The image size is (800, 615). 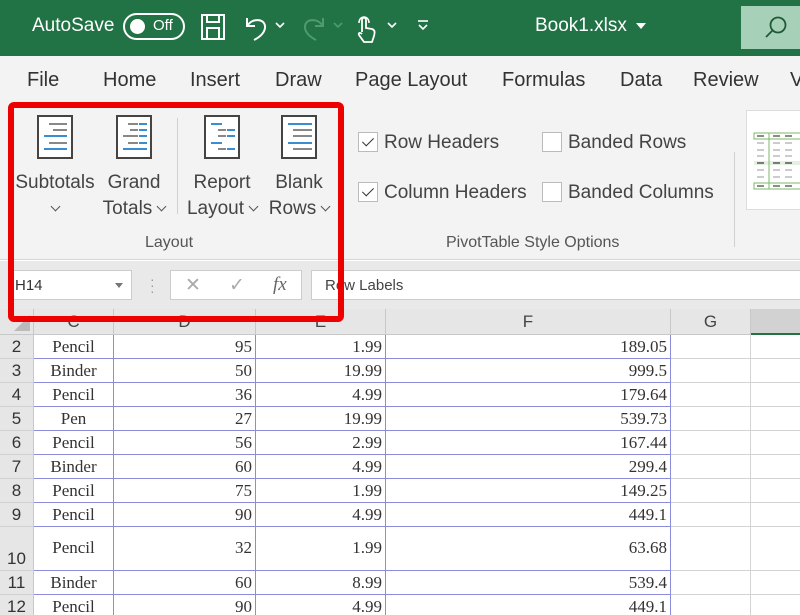 What do you see at coordinates (641, 80) in the screenshot?
I see `tab-data: Data` at bounding box center [641, 80].